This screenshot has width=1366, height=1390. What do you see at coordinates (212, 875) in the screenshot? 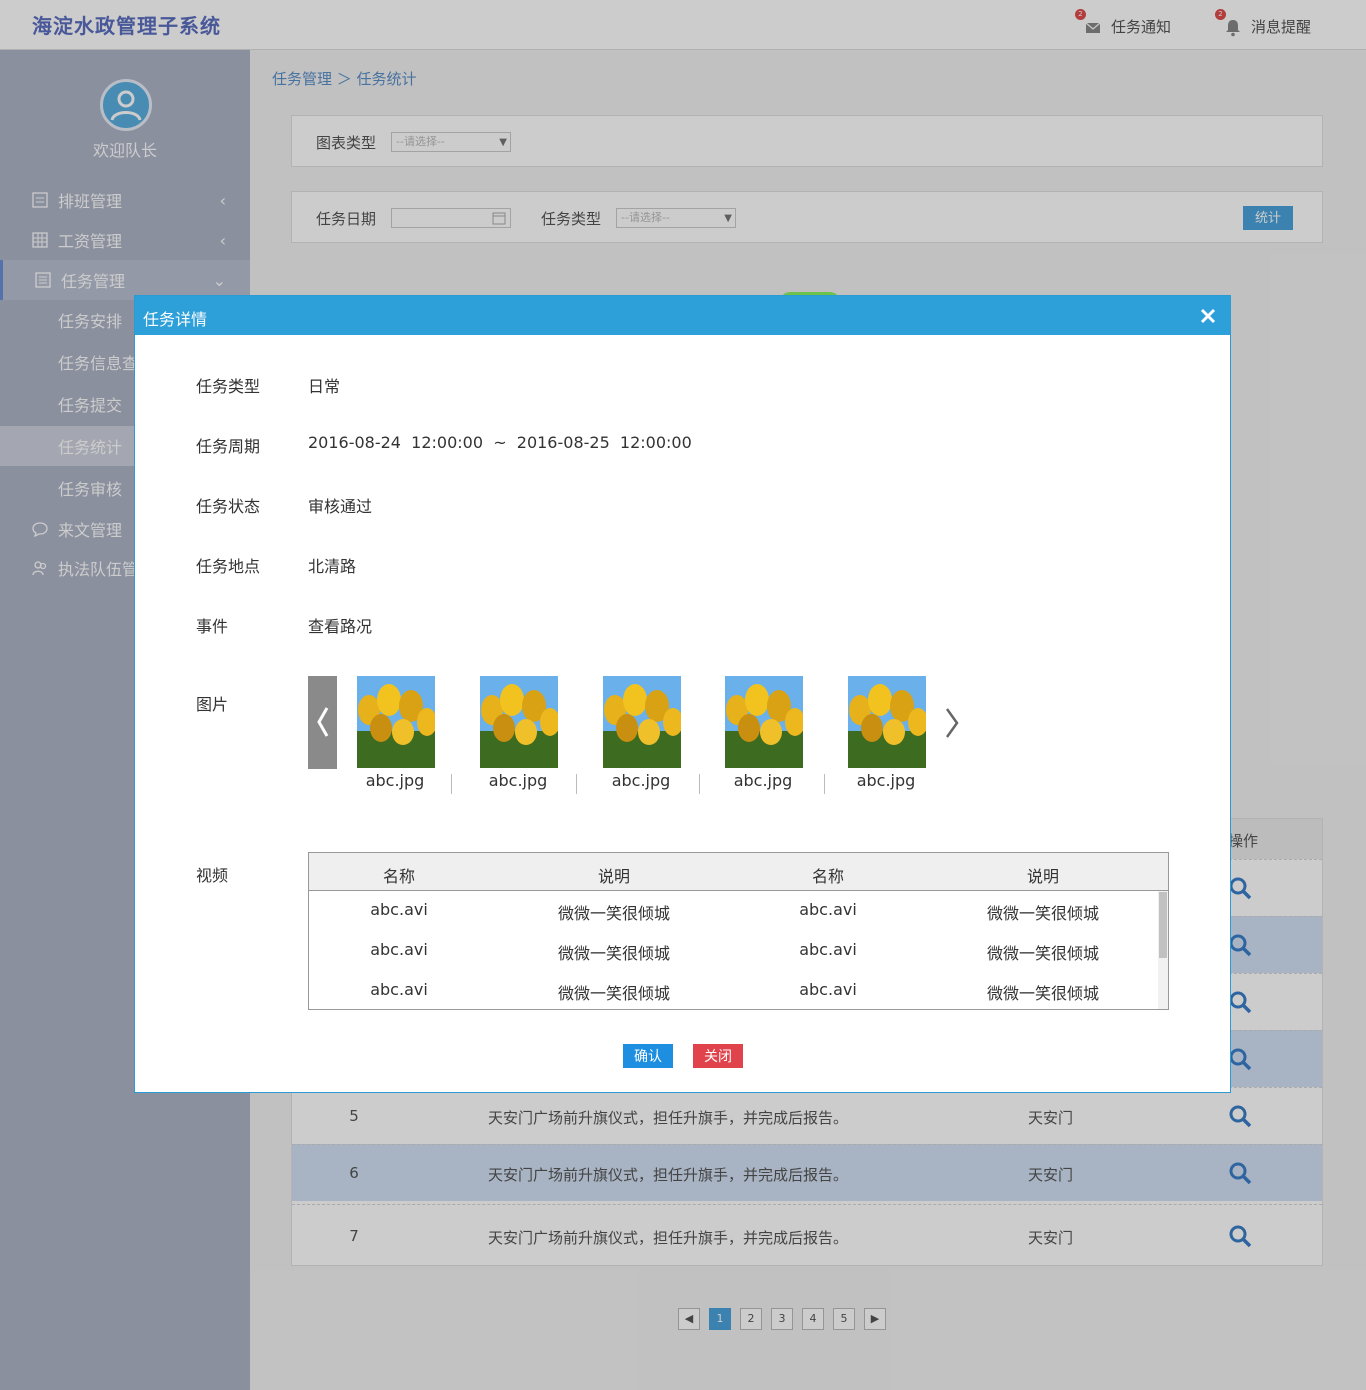
I see `video-label: 视频` at bounding box center [212, 875].